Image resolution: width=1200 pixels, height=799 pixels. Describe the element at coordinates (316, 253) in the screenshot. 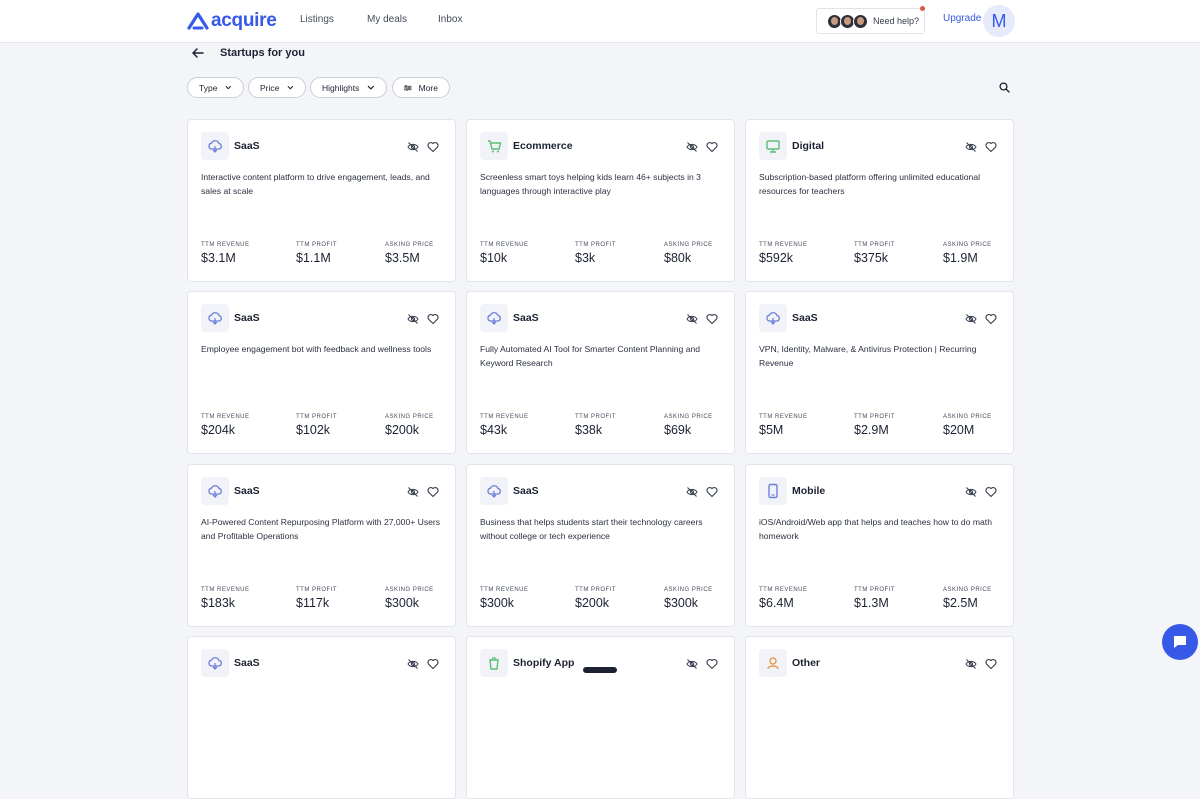

I see `metric-profit: TTM profit $1.1M` at that location.